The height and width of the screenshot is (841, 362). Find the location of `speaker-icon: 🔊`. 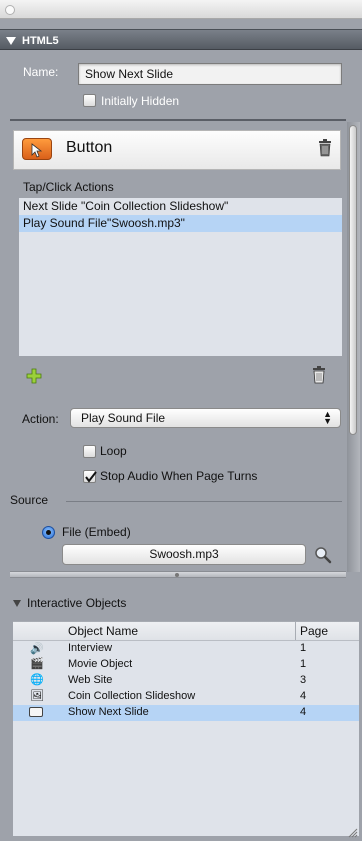

speaker-icon: 🔊 is located at coordinates (37, 649).